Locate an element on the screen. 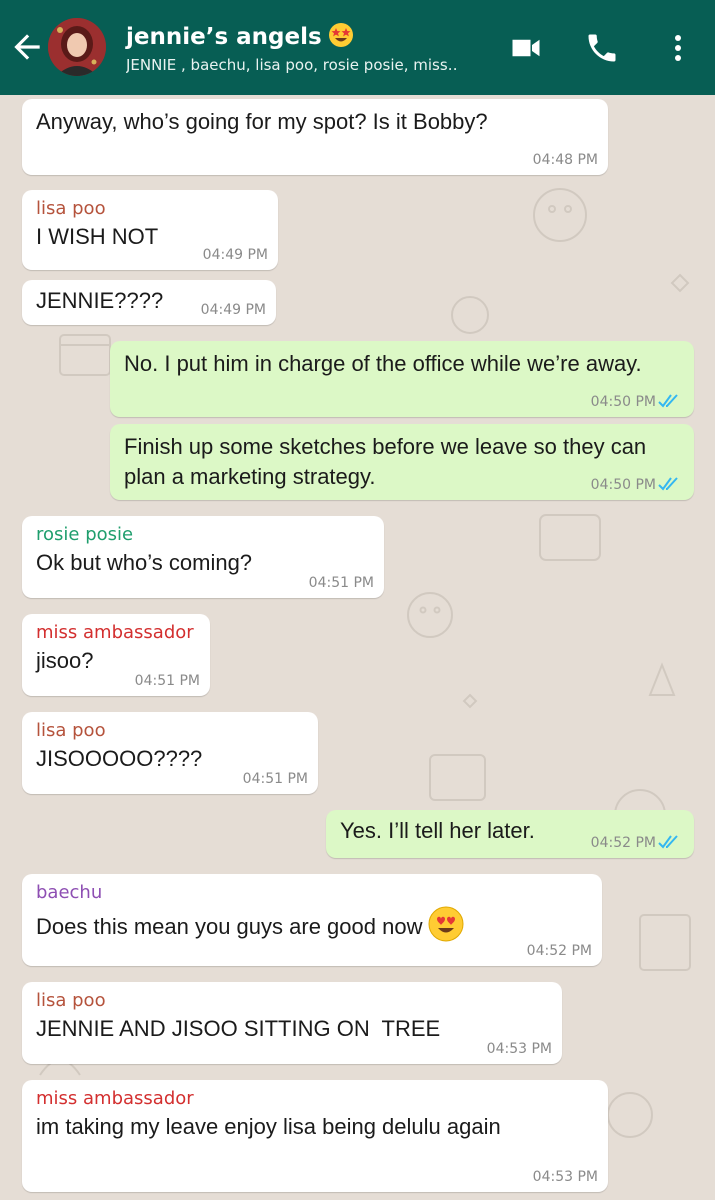 This screenshot has width=715, height=1200. message-text: jisoo? is located at coordinates (65, 660).